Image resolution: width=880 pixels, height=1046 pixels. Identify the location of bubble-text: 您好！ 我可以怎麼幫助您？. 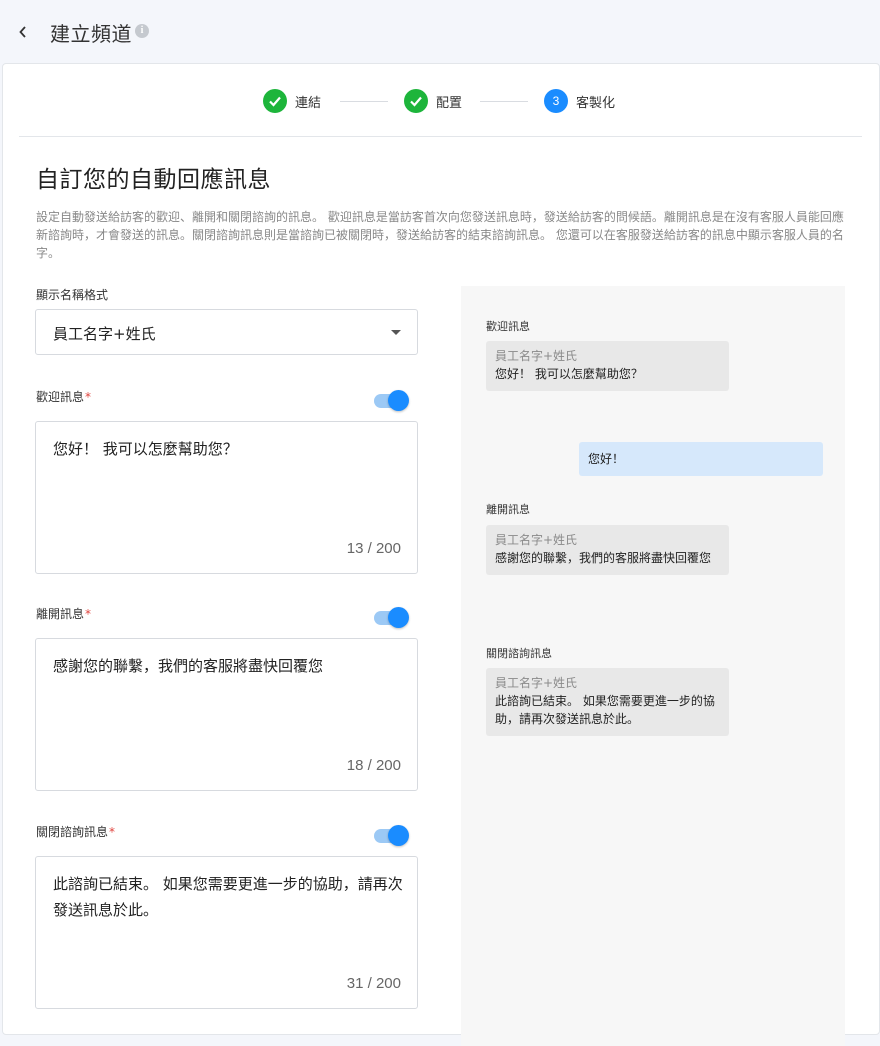
(569, 374).